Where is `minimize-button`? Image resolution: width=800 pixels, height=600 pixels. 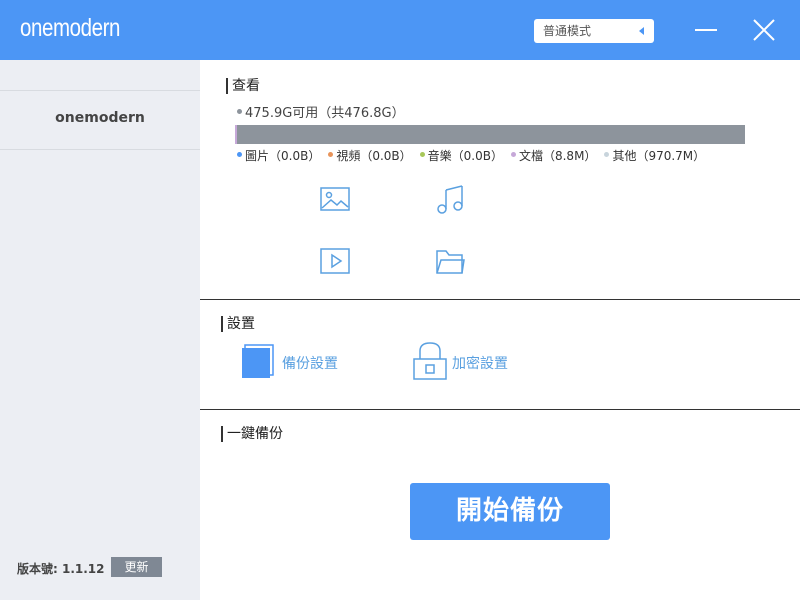
minimize-button is located at coordinates (707, 30).